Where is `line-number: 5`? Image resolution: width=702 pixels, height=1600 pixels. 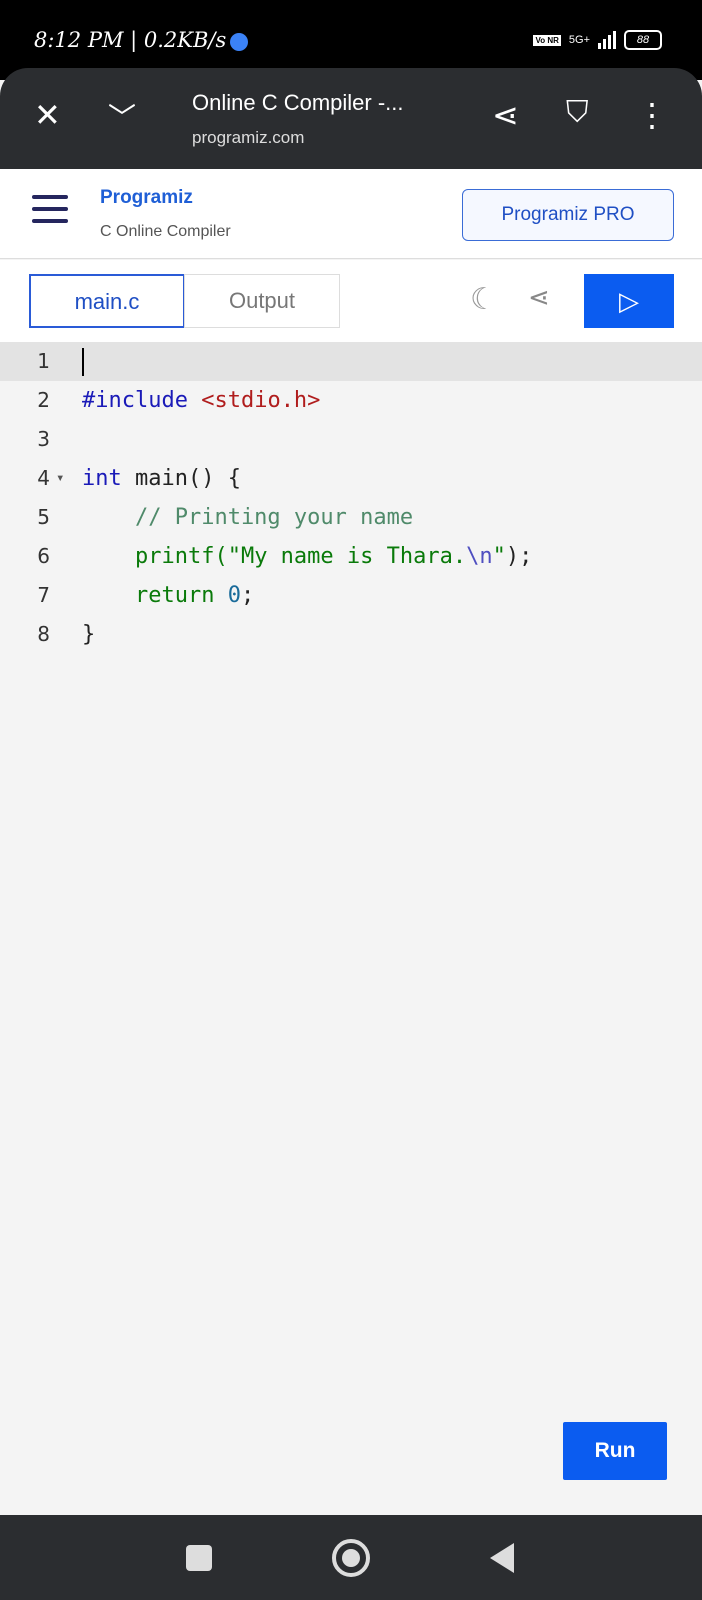
line-number: 5 is located at coordinates (43, 517).